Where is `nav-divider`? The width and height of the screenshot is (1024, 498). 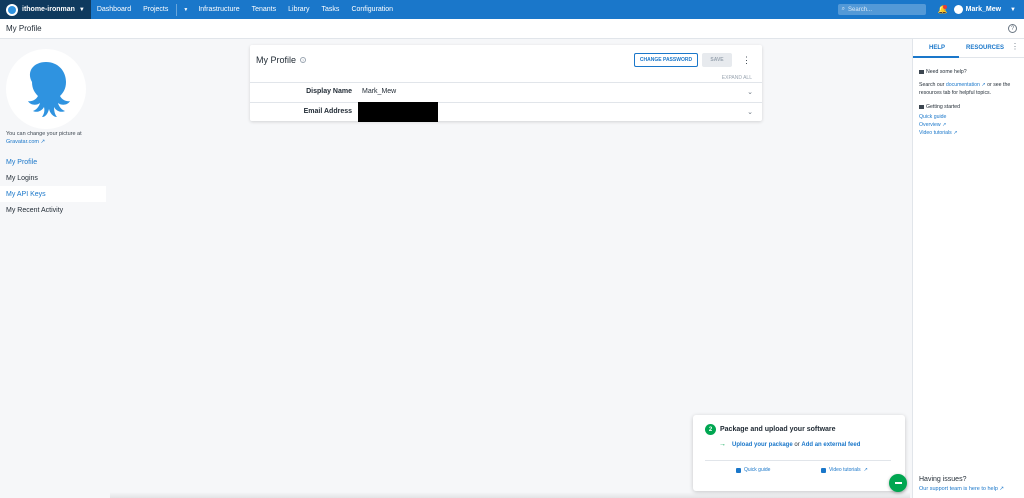 nav-divider is located at coordinates (177, 9).